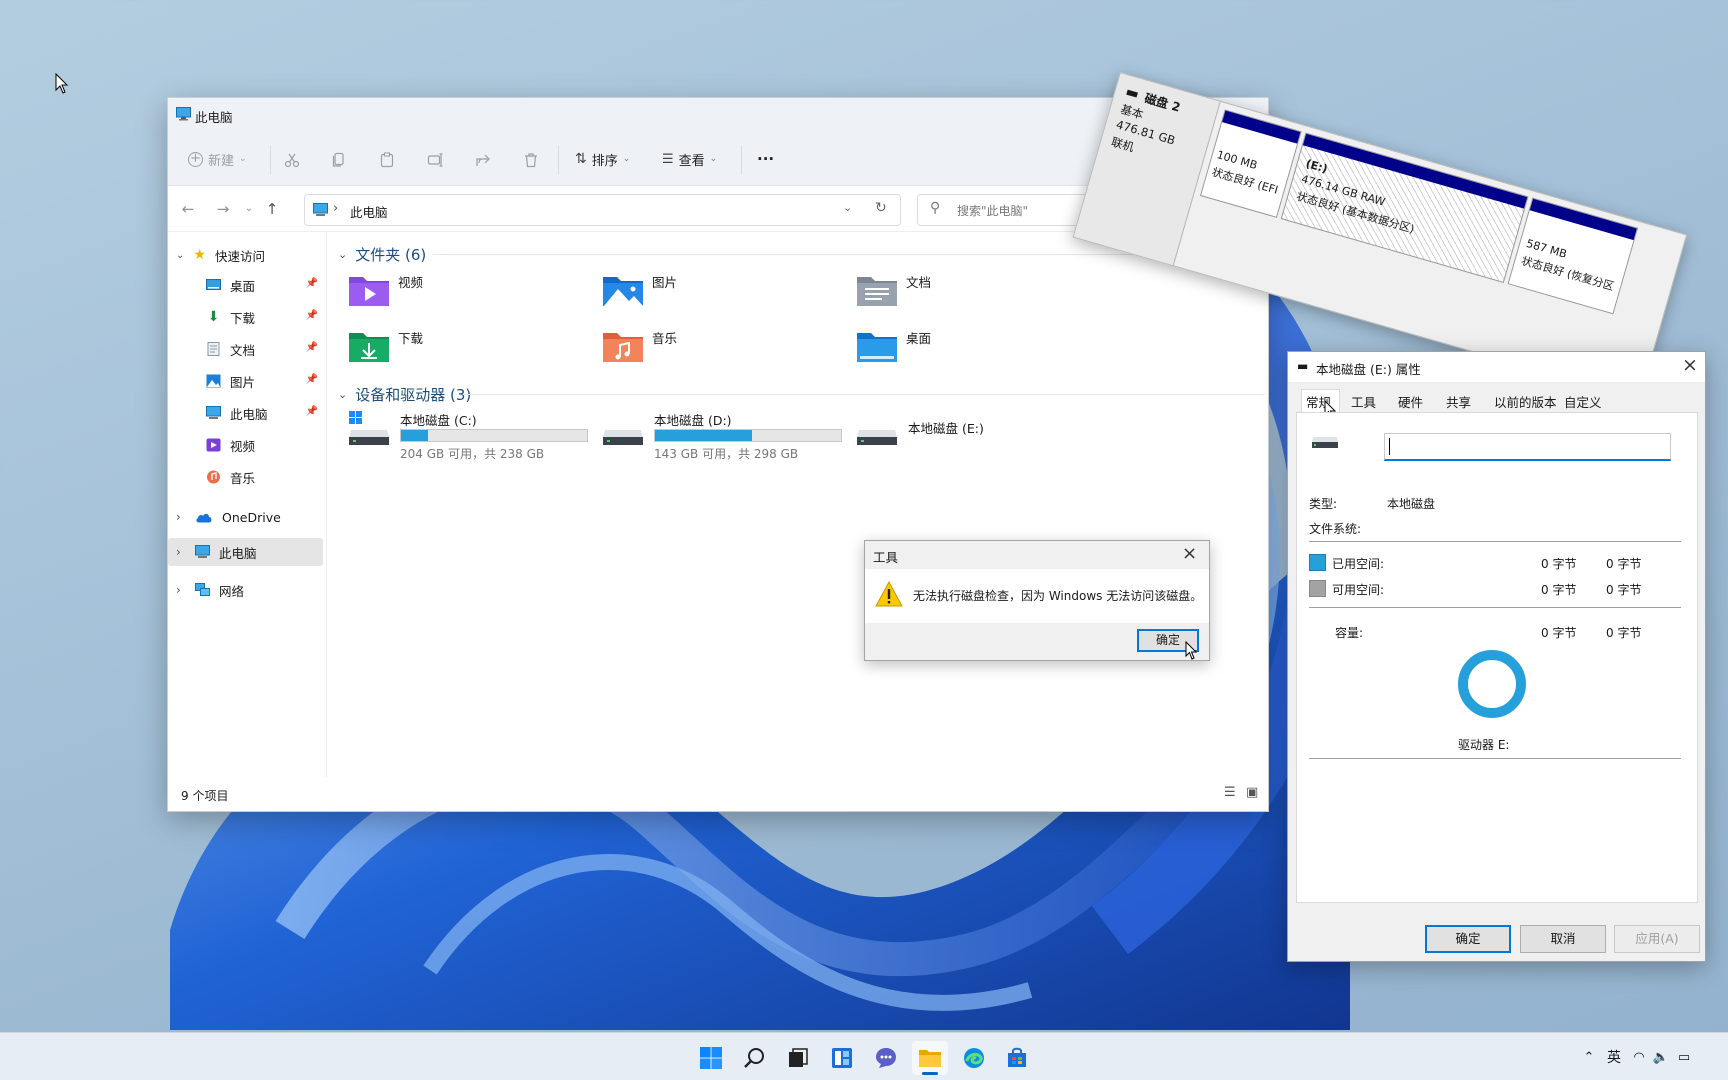  What do you see at coordinates (1017, 1058) in the screenshot?
I see `store-icon` at bounding box center [1017, 1058].